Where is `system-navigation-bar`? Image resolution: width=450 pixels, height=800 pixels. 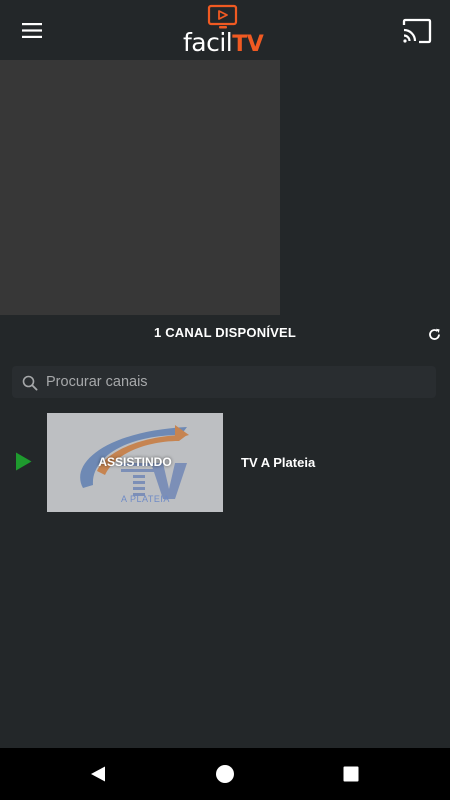 system-navigation-bar is located at coordinates (225, 774).